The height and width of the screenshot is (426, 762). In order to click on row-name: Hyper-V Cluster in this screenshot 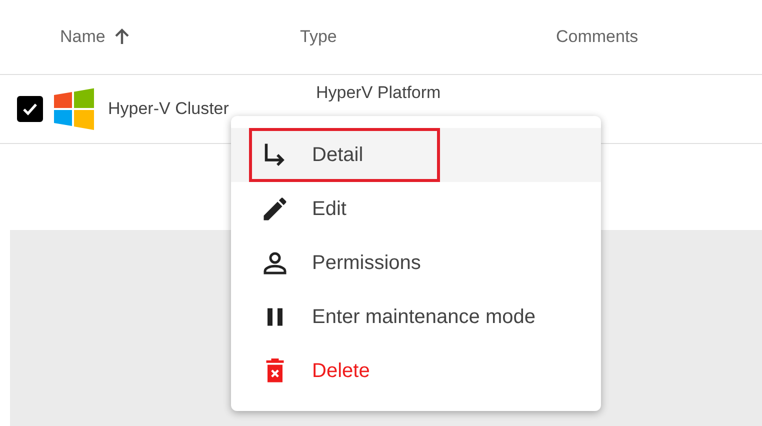, I will do `click(168, 109)`.